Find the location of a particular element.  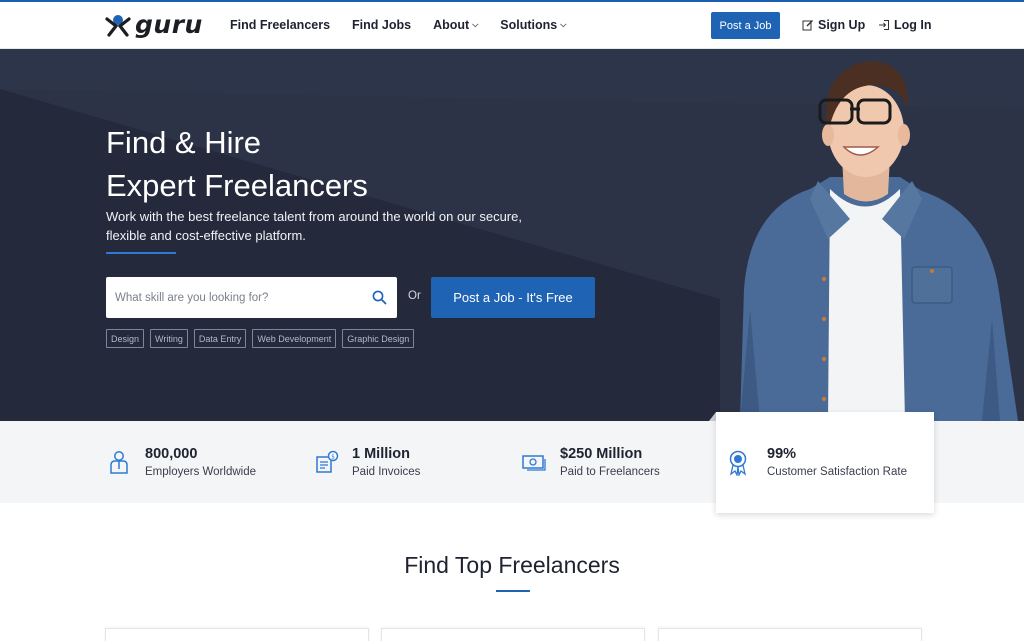

nav-find-jobs: Find Jobs is located at coordinates (381, 25).